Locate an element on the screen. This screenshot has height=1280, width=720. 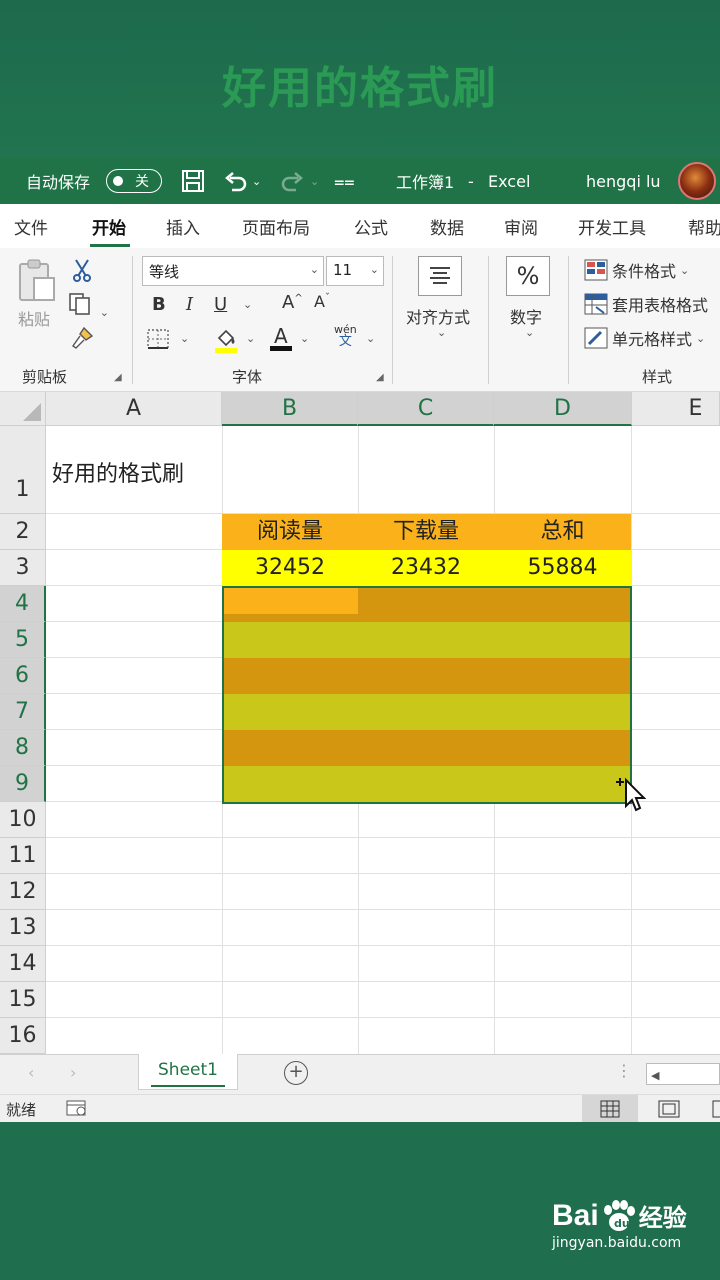
row-header-15: 15 is located at coordinates (23, 1000).